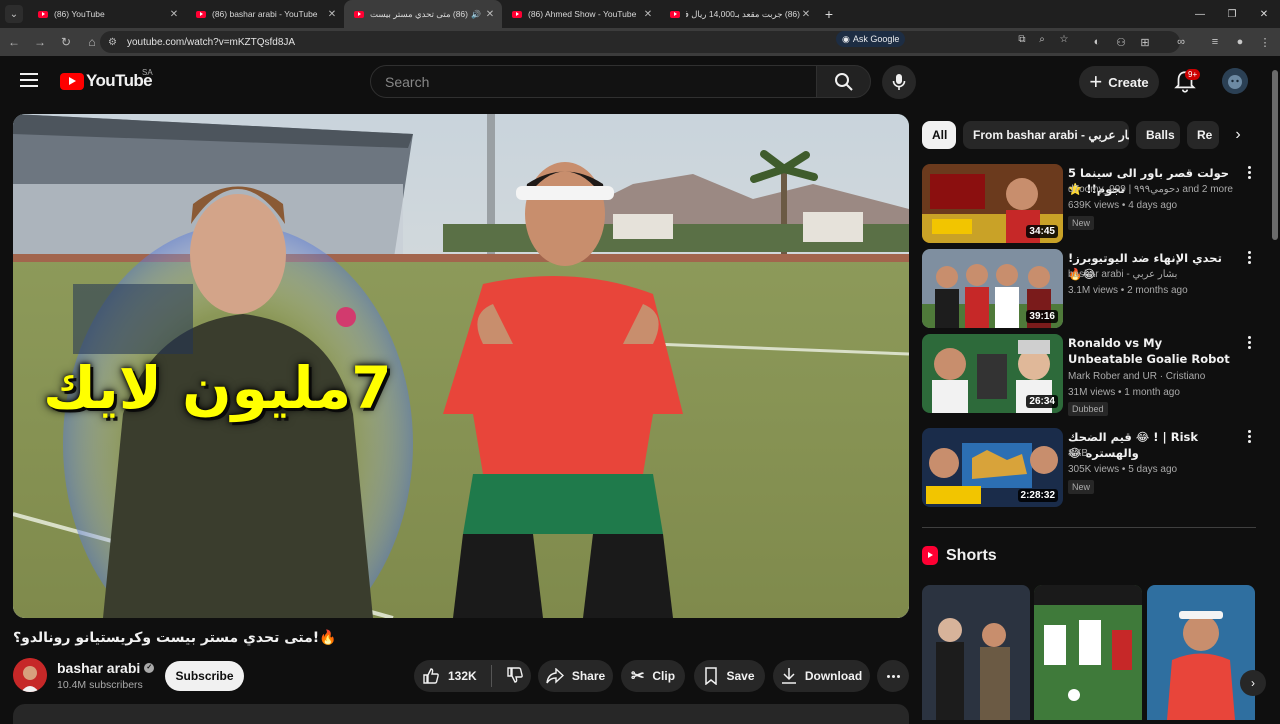  Describe the element at coordinates (1149, 351) in the screenshot. I see `video-title: Ronaldo vs My Unbeatable Goalie Robot` at that location.